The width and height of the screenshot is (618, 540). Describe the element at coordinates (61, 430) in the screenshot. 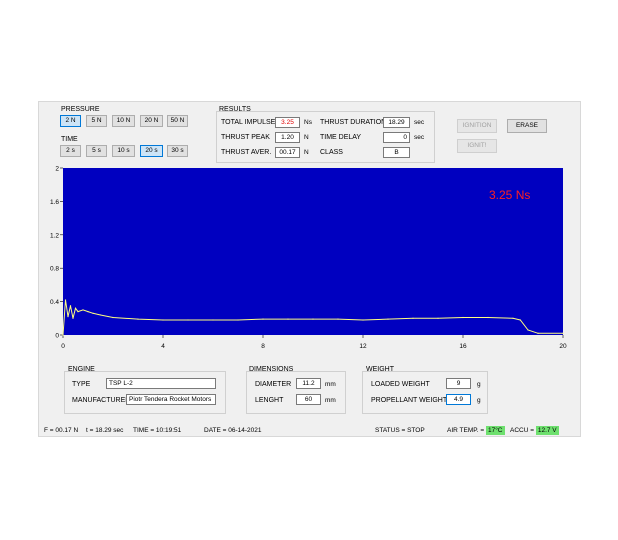

I see `force-readout: F = 00.17 N` at that location.